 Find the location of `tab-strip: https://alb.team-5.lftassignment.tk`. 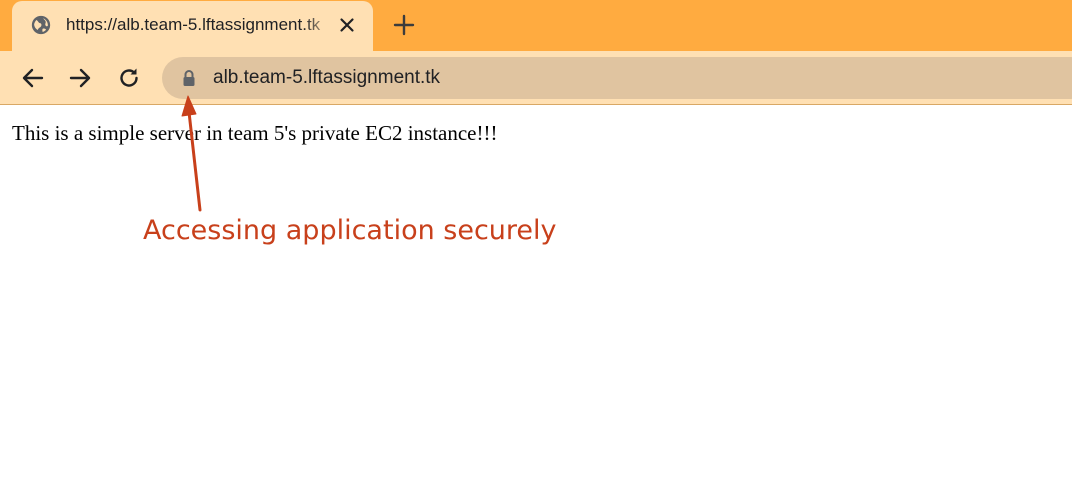

tab-strip: https://alb.team-5.lftassignment.tk is located at coordinates (536, 25).